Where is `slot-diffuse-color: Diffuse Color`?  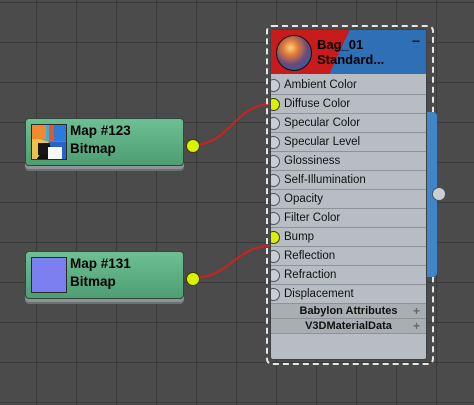 slot-diffuse-color: Diffuse Color is located at coordinates (348, 104).